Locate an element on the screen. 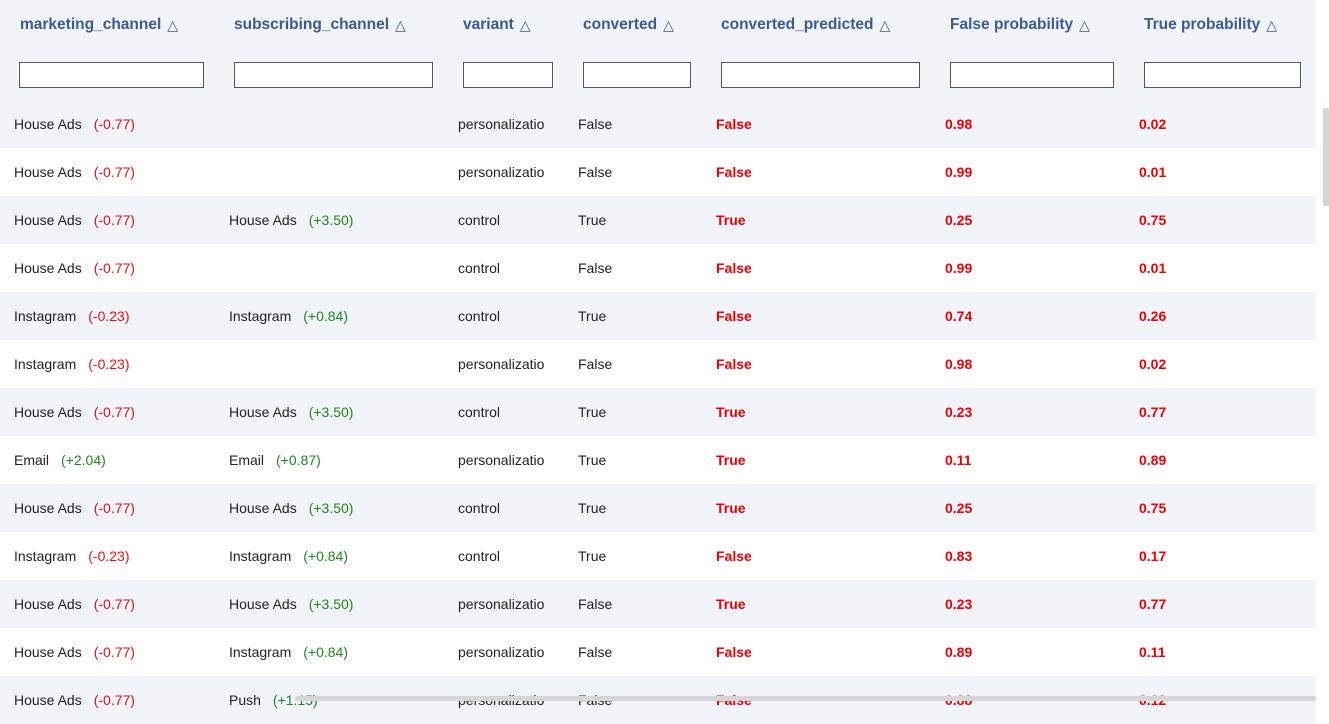  cell-marketing-channel: Instagram (-0.23) is located at coordinates (71, 316).